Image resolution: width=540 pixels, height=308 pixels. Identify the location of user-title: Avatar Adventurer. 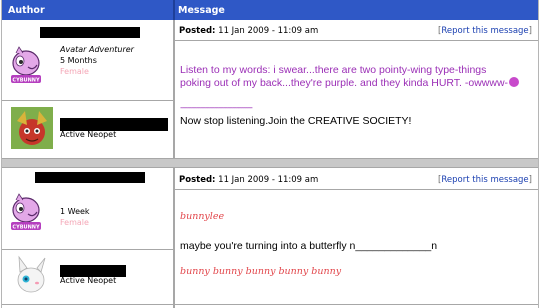
(97, 49).